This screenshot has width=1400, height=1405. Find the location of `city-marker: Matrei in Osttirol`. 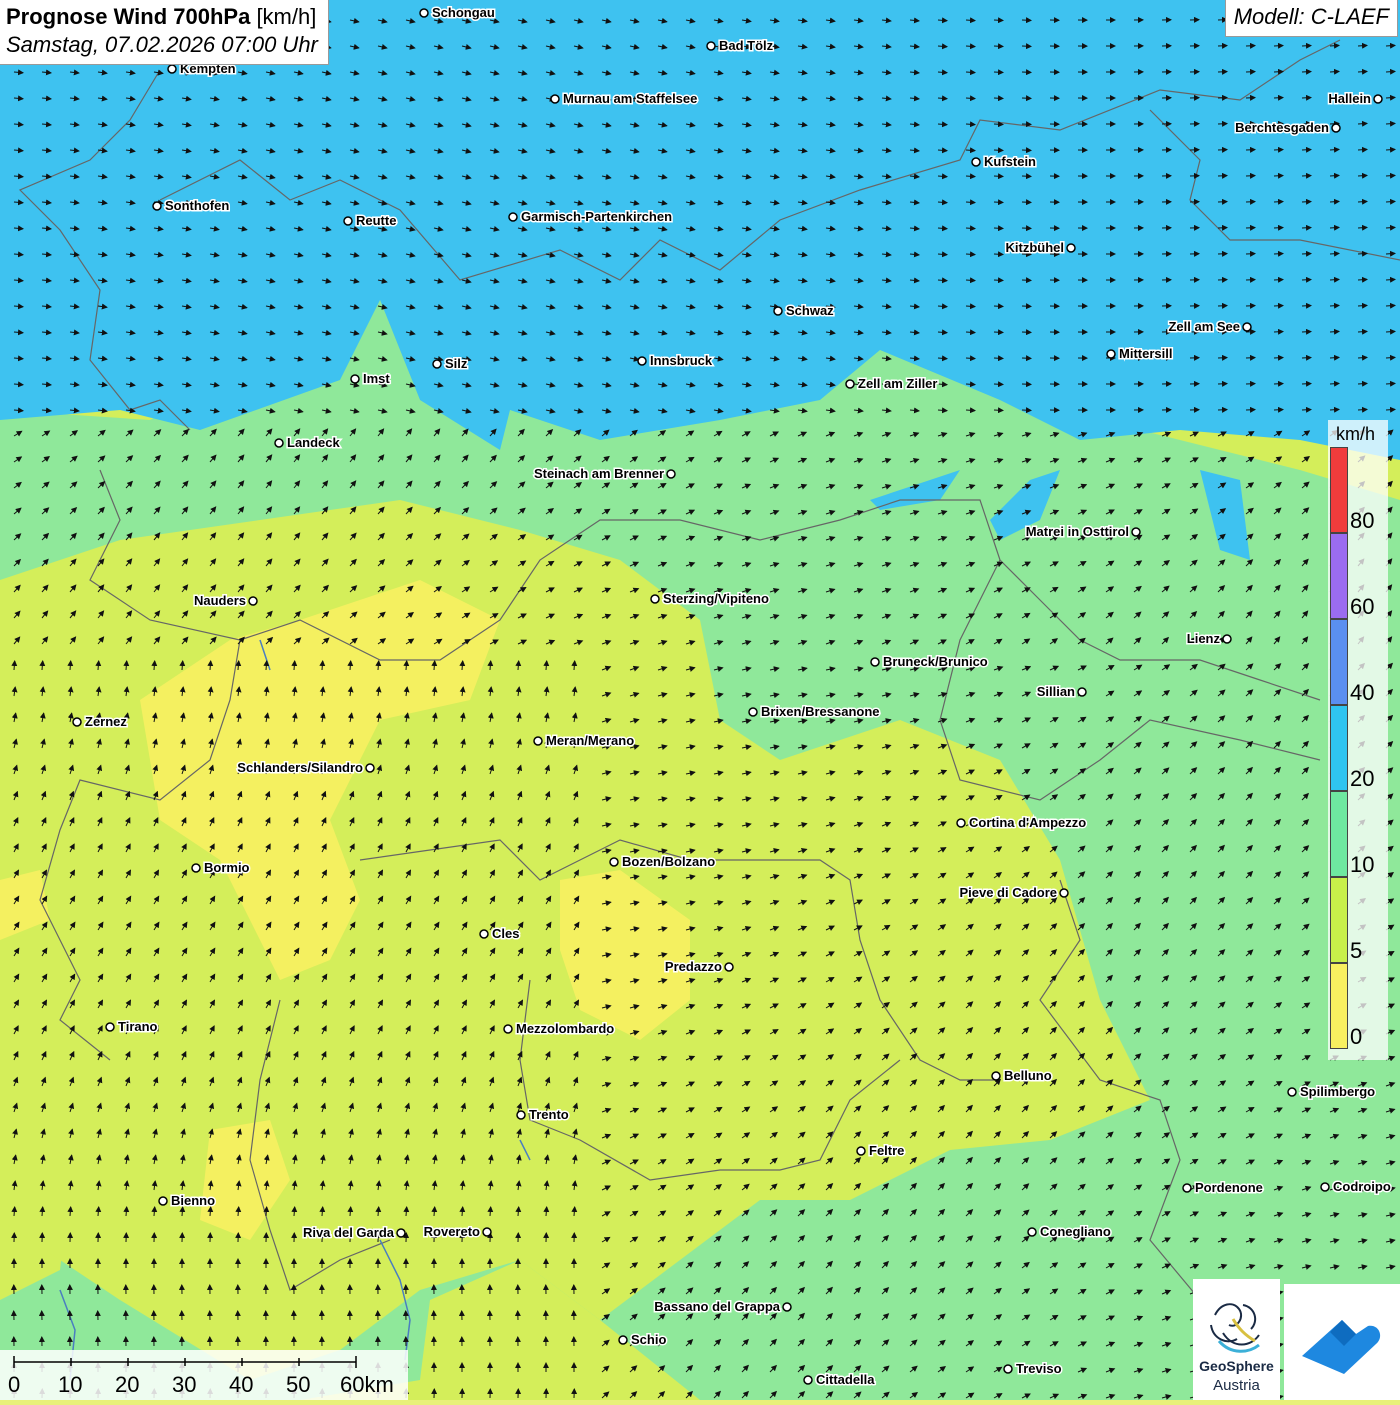

city-marker: Matrei in Osttirol is located at coordinates (1083, 531).